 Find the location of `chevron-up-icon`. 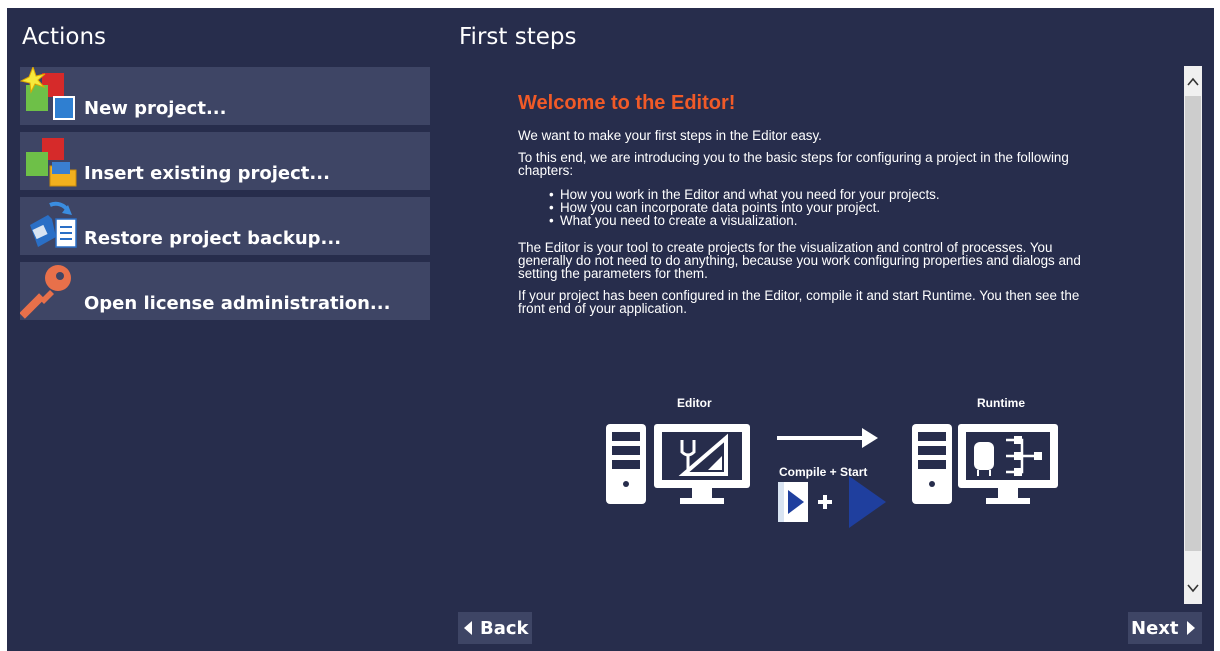

chevron-up-icon is located at coordinates (1193, 81).